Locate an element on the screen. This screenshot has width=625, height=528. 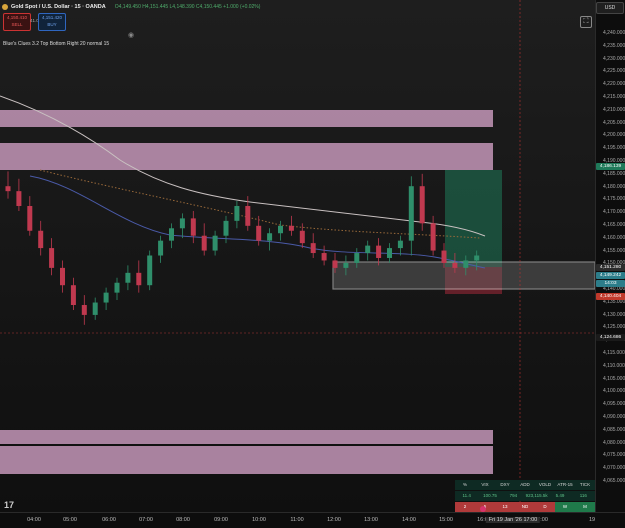
buy-button: 4,151.420 BUY is located at coordinates (52, 22).